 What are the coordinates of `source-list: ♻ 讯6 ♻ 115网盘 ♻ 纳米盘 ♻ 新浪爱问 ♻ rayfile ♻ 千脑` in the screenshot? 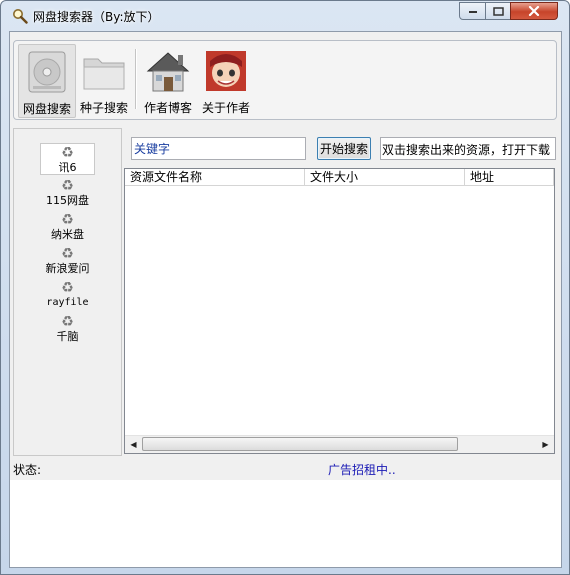 It's located at (67, 292).